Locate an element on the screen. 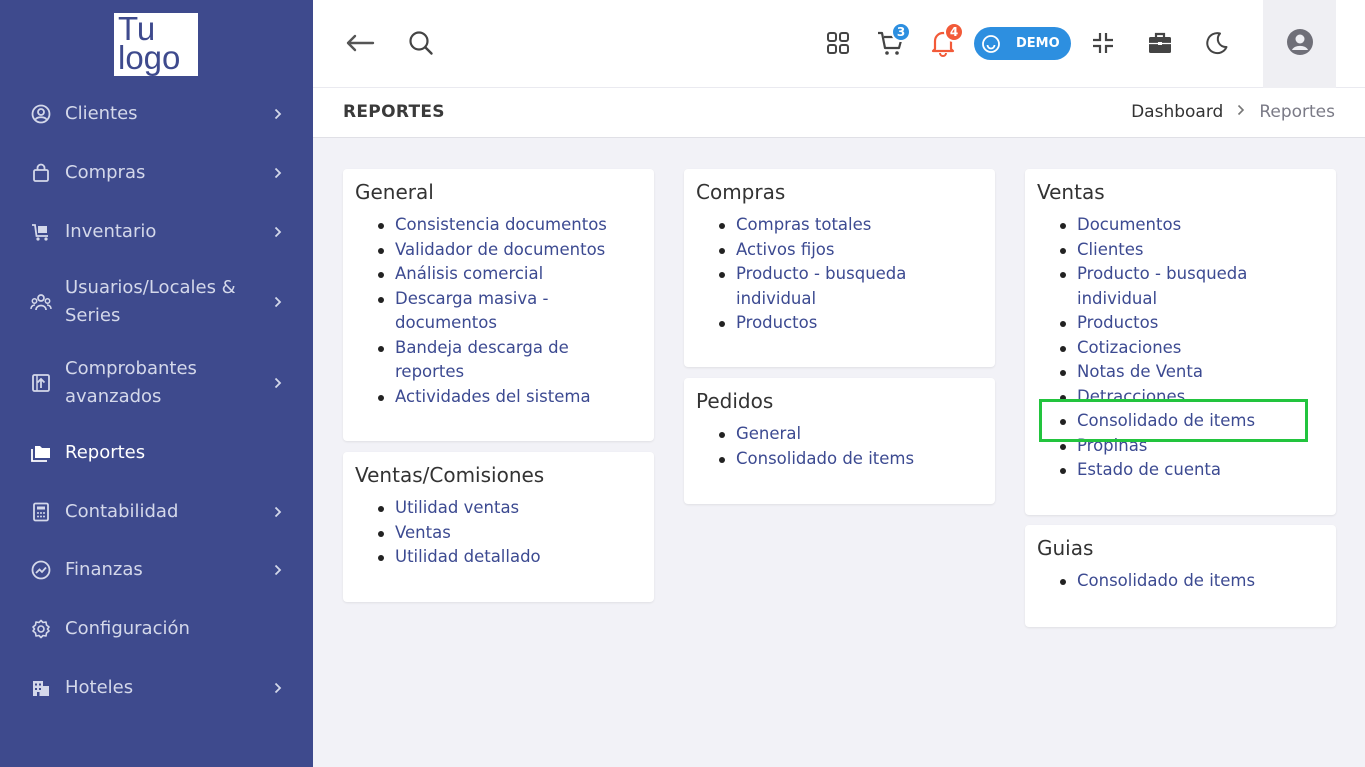 The height and width of the screenshot is (767, 1365). notifications-button: 4 is located at coordinates (946, 40).